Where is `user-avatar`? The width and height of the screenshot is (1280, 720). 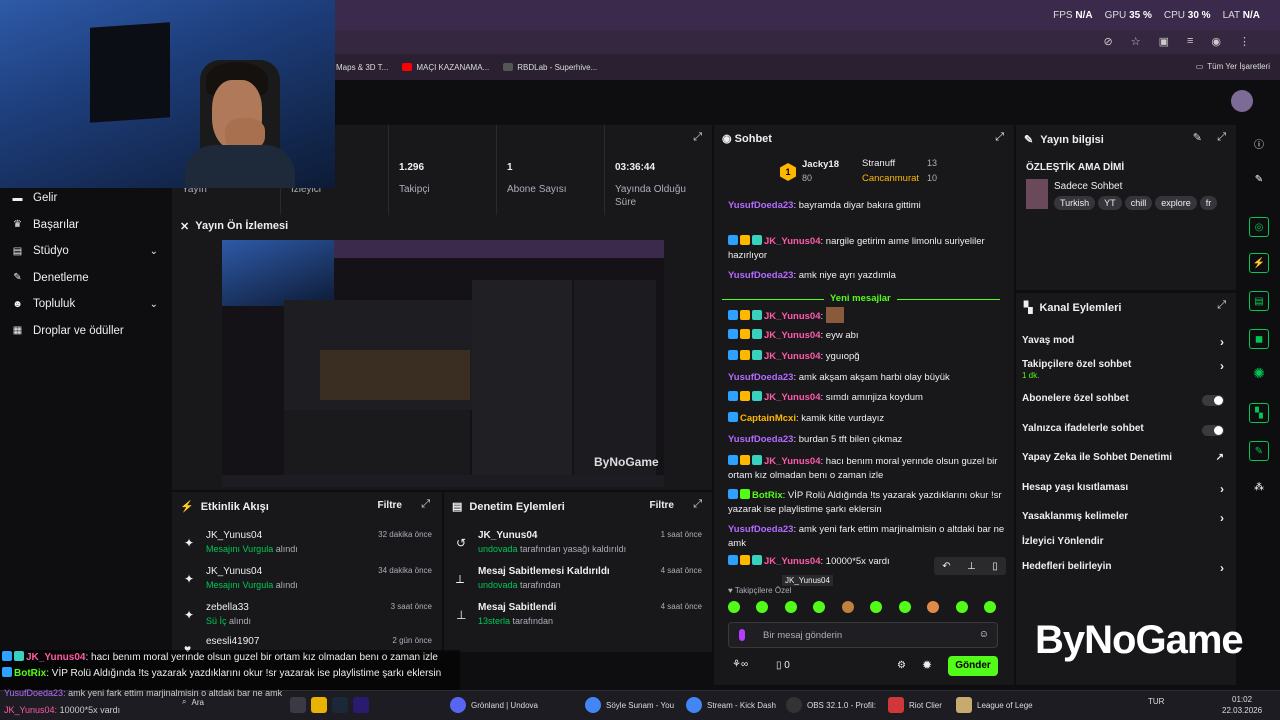
user-avatar is located at coordinates (1242, 101).